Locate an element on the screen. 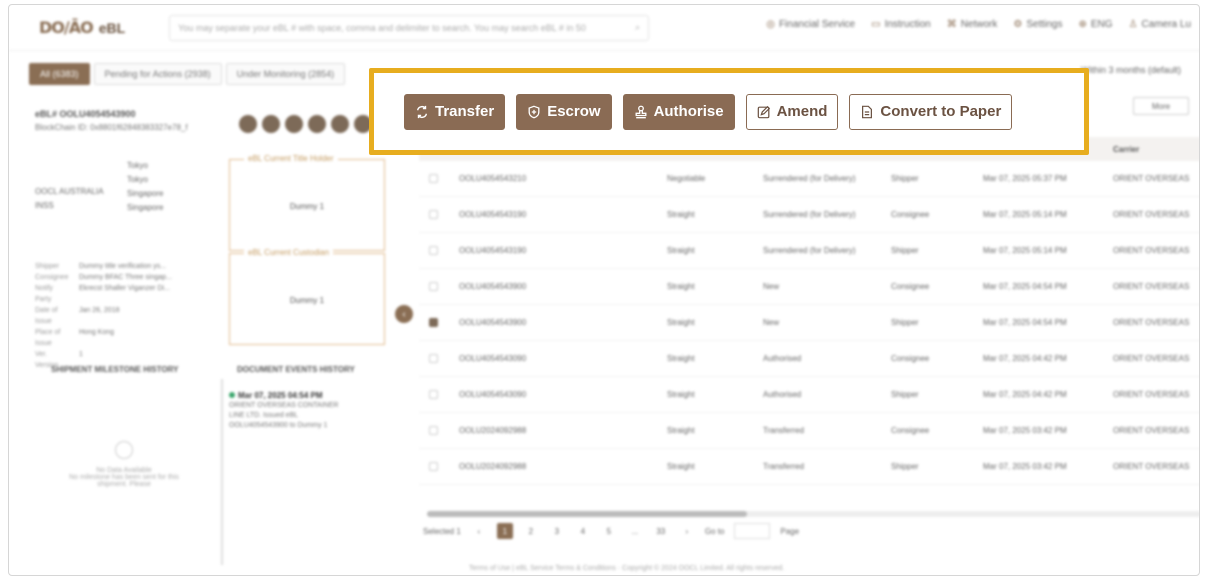  title-holder-box: eBL Current Title Holder Dummy 1 is located at coordinates (307, 202).